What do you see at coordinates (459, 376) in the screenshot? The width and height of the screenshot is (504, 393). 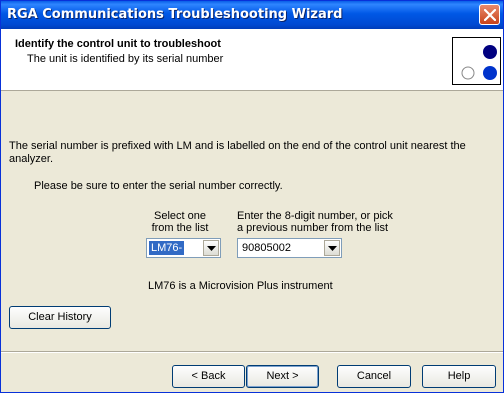 I see `help-button: Help` at bounding box center [459, 376].